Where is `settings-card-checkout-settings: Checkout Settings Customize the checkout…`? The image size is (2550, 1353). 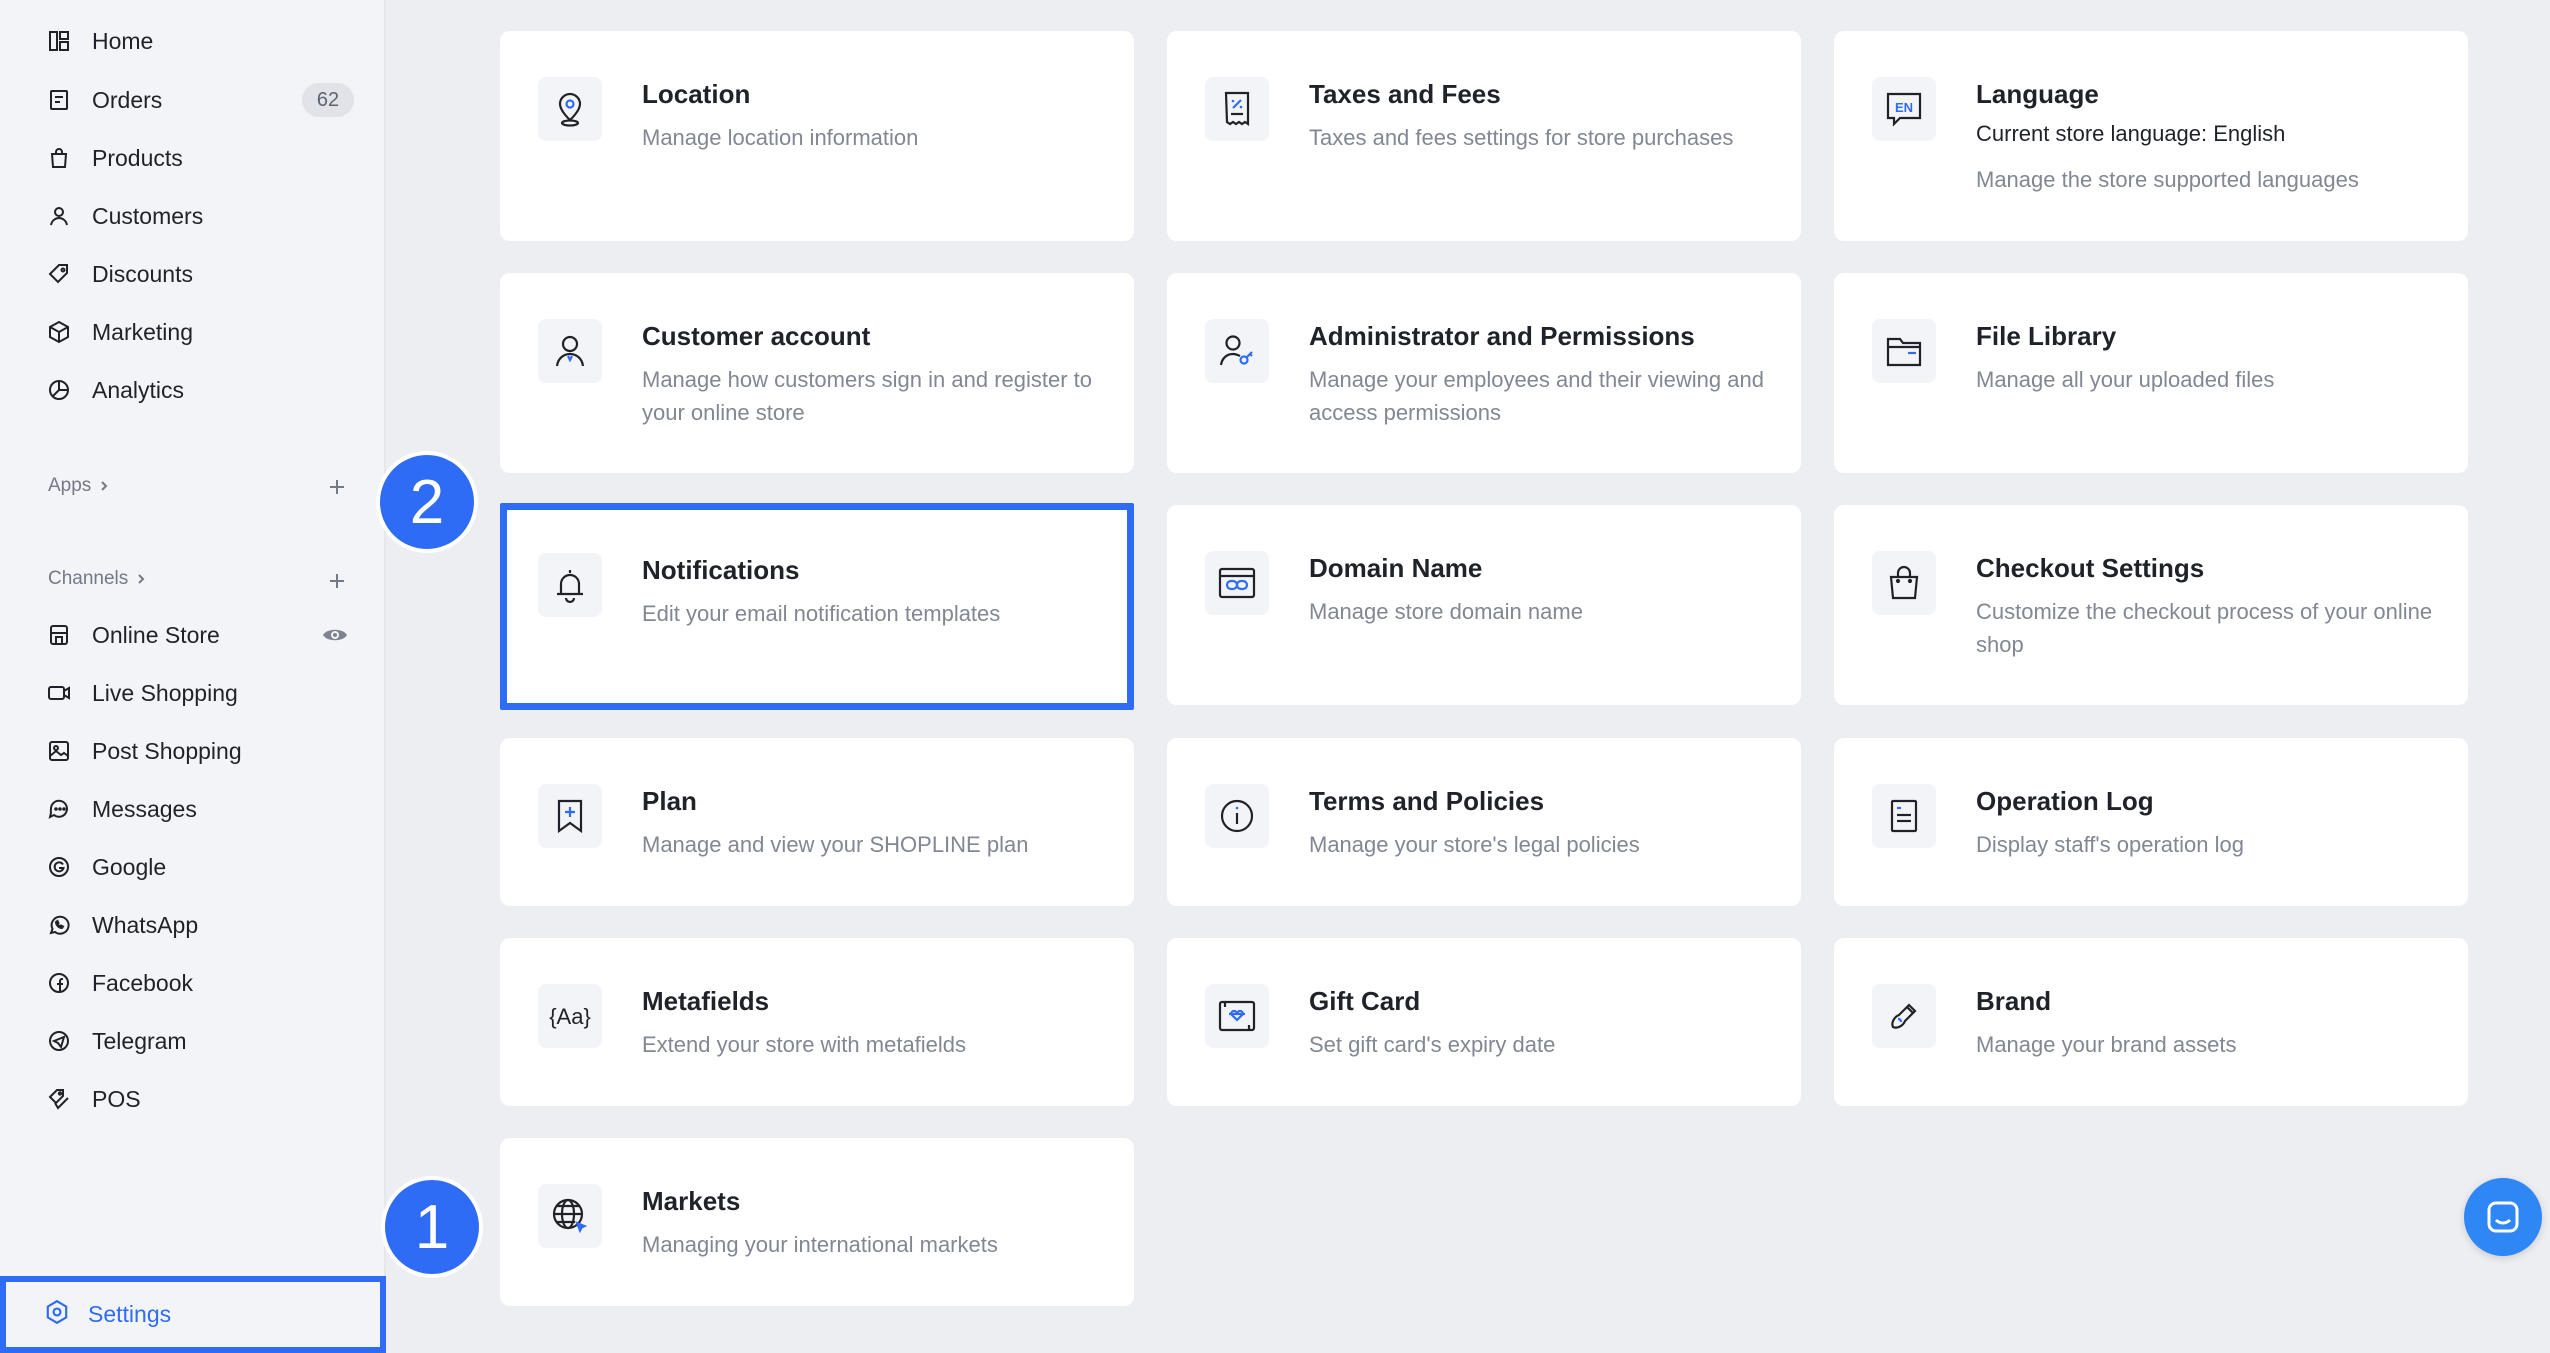 settings-card-checkout-settings: Checkout Settings Customize the checkout… is located at coordinates (2151, 605).